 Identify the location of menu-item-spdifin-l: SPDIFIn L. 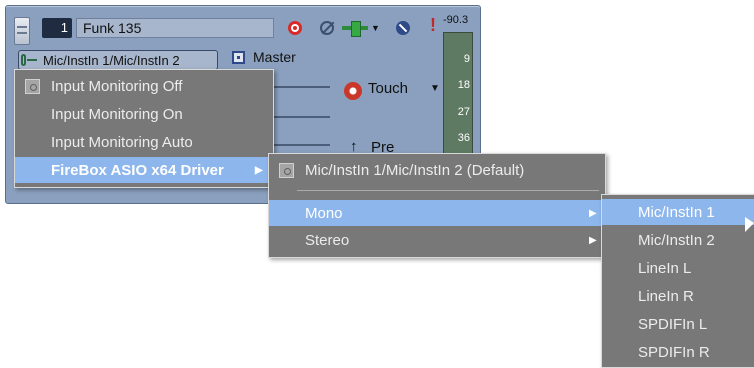
(678, 324).